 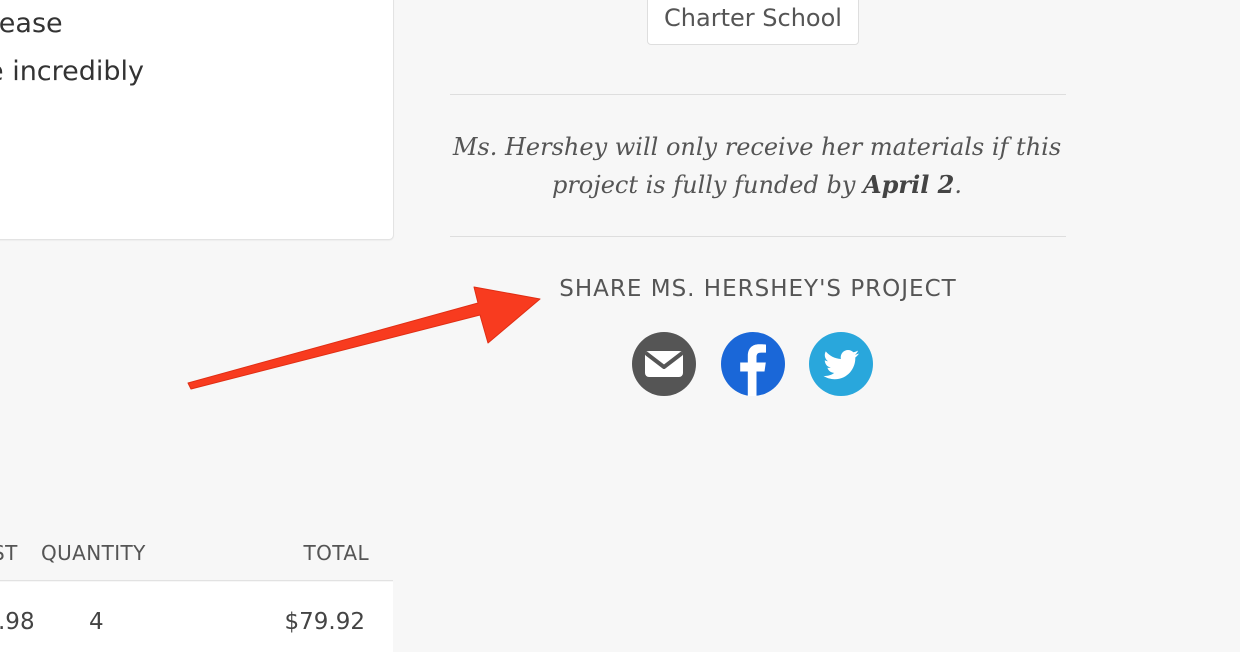 I want to click on share-facebook-button, so click(x=753, y=364).